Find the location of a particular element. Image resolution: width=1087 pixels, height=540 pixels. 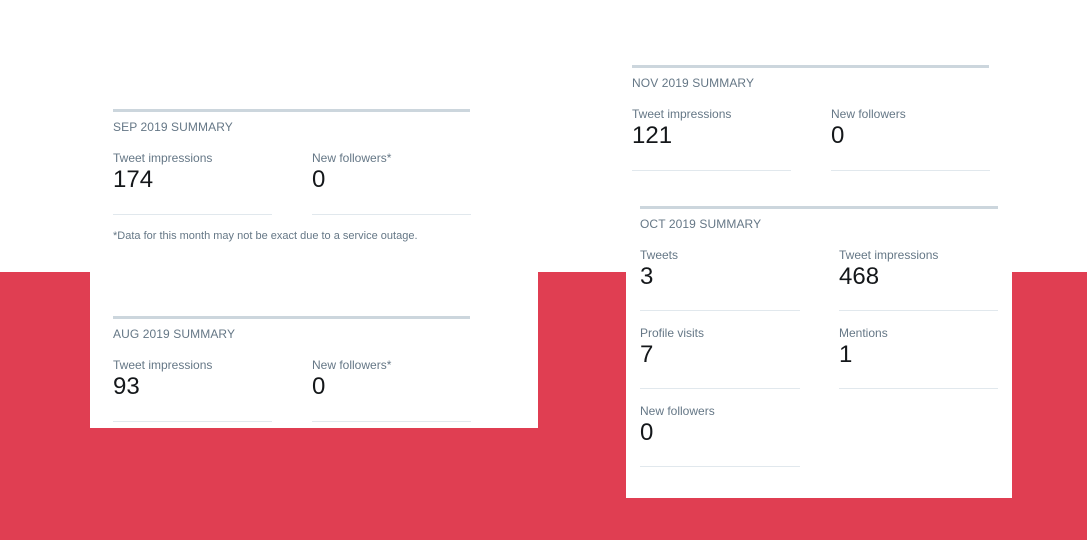

nov-new-followers-stat: New followers 0 is located at coordinates (910, 139).